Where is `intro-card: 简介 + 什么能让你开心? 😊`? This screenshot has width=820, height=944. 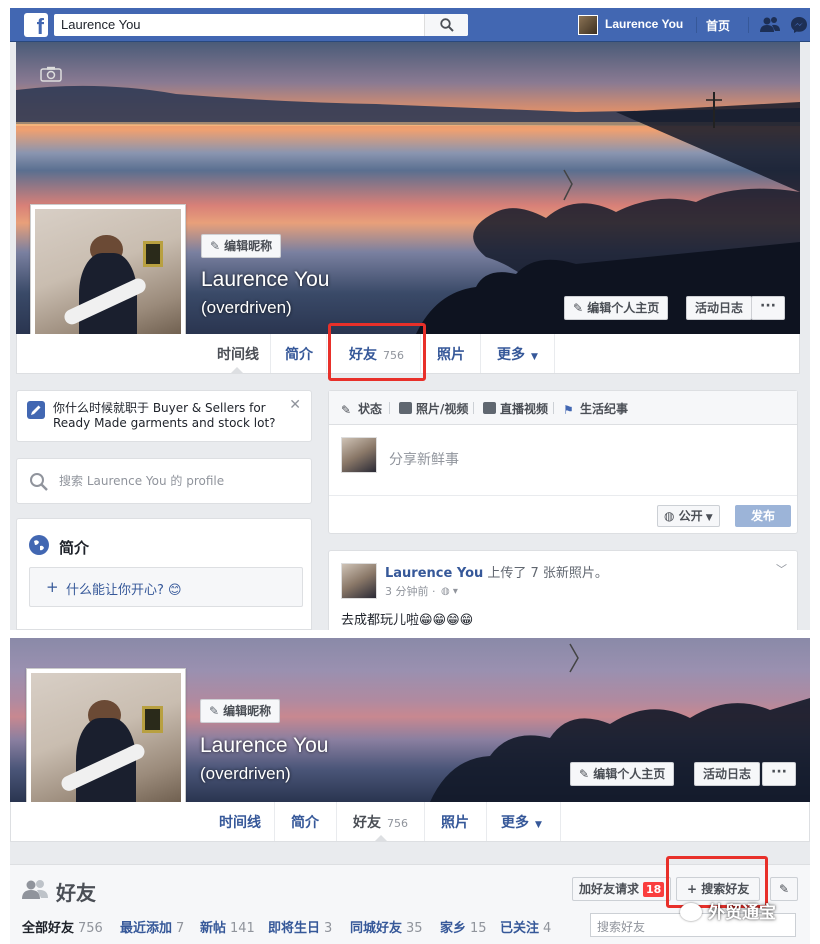
intro-card: 简介 + 什么能让你开心? 😊 is located at coordinates (164, 574).